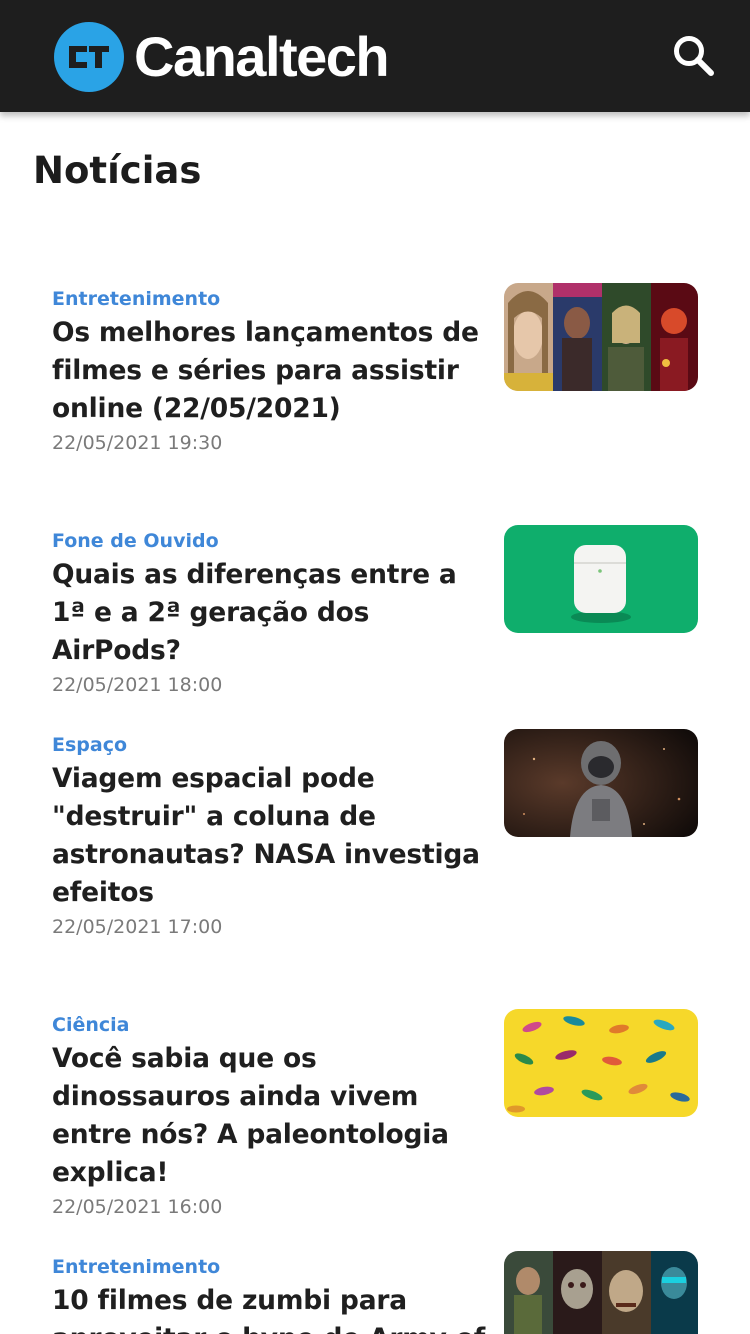 This screenshot has width=750, height=1334. I want to click on news-category: Espaço, so click(270, 745).